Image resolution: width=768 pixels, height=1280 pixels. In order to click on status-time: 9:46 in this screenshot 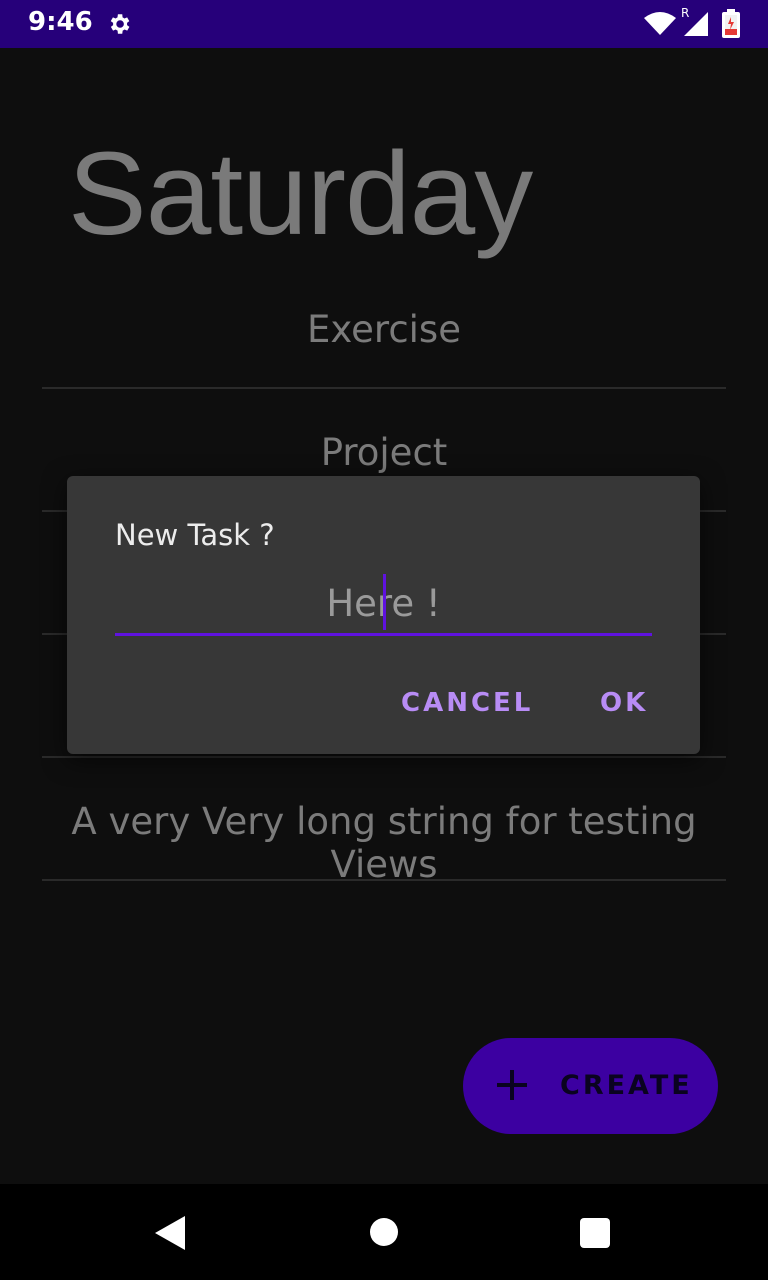, I will do `click(60, 22)`.